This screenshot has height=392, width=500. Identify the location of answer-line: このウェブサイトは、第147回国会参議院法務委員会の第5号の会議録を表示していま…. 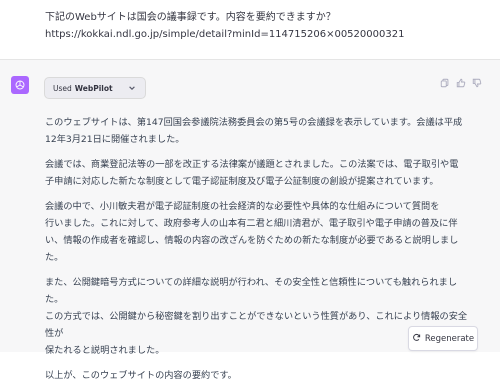
(254, 122).